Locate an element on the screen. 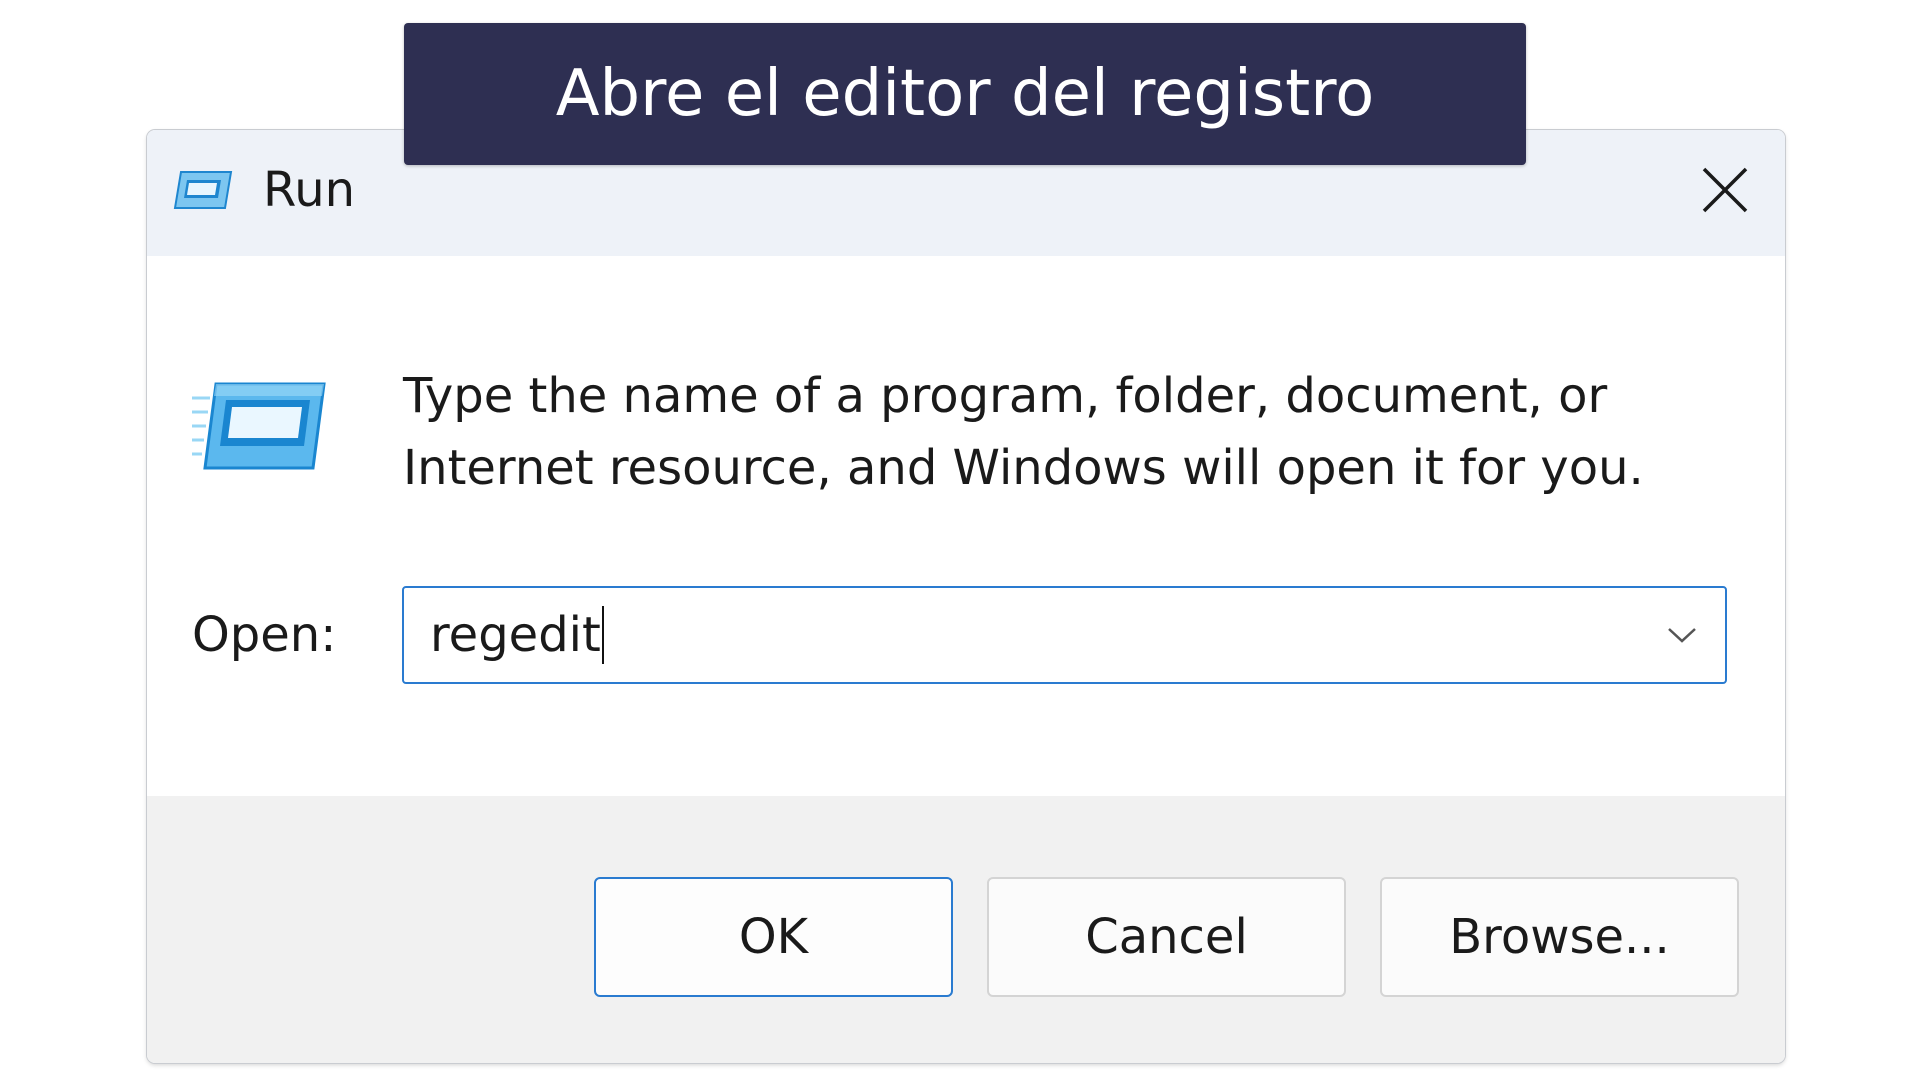  close-button is located at coordinates (1725, 190).